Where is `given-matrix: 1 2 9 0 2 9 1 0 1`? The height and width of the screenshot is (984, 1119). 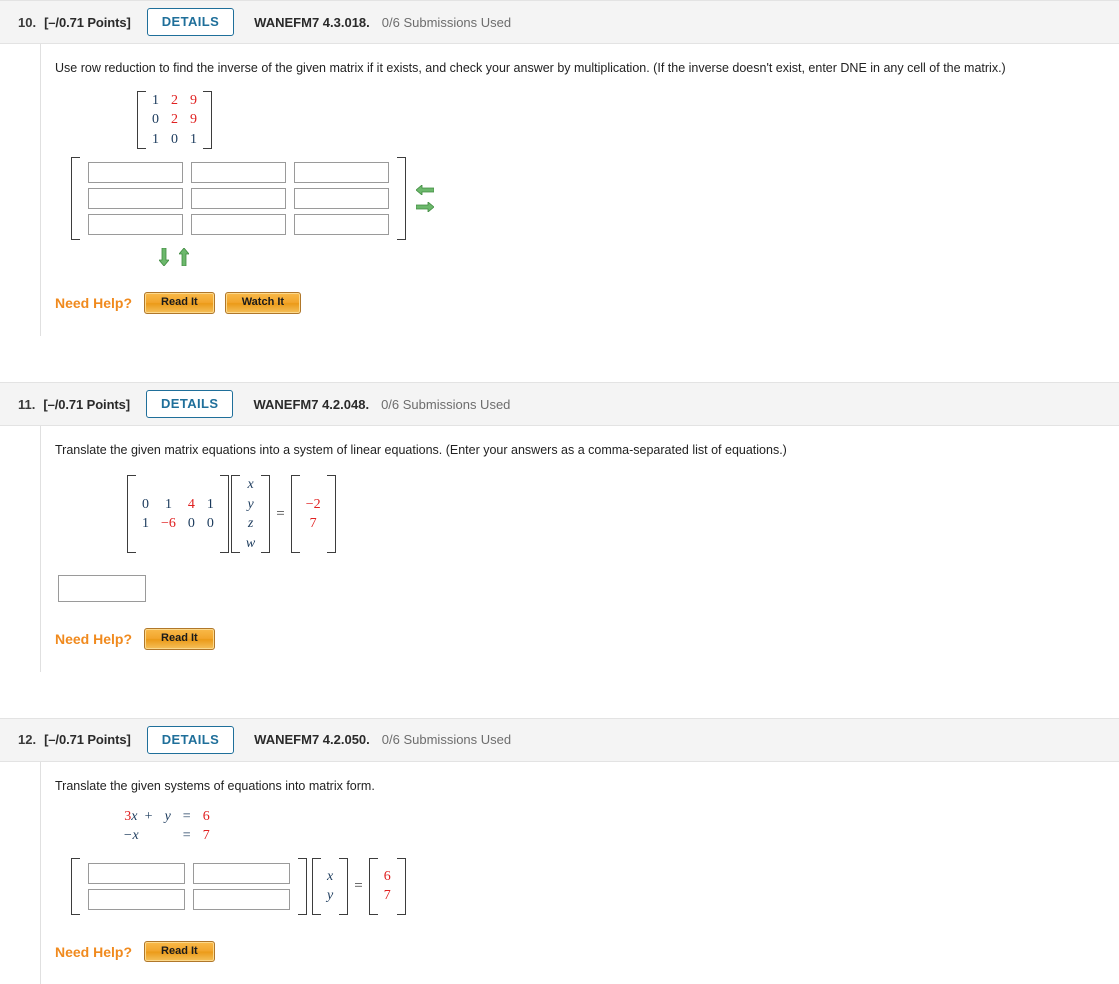
given-matrix: 1 2 9 0 2 9 1 0 1 is located at coordinates (174, 120).